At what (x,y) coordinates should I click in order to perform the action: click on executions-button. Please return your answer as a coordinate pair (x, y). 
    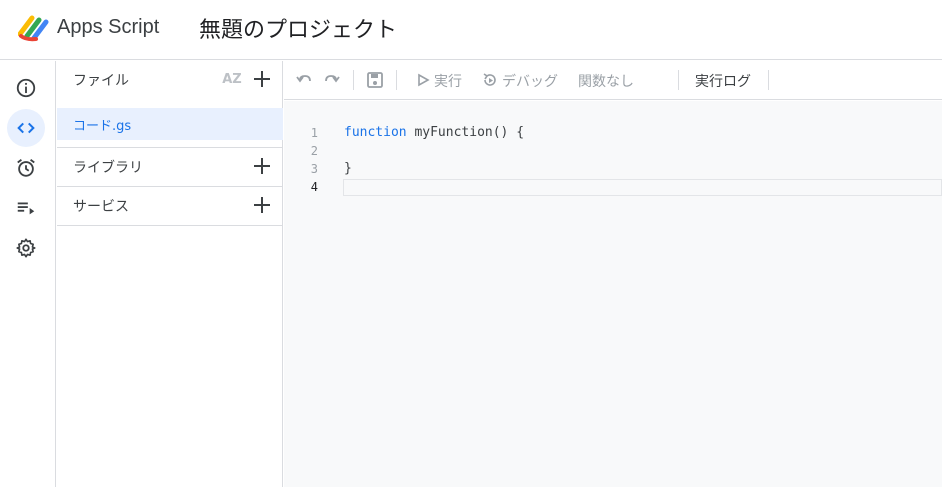
    Looking at the image, I should click on (26, 208).